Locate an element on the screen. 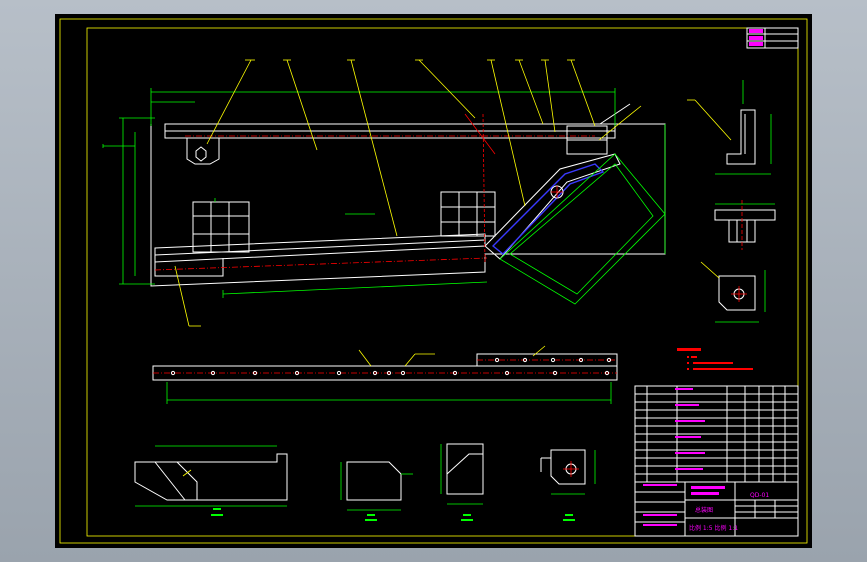 The height and width of the screenshot is (562, 867). technical-notes is located at coordinates (715, 359).